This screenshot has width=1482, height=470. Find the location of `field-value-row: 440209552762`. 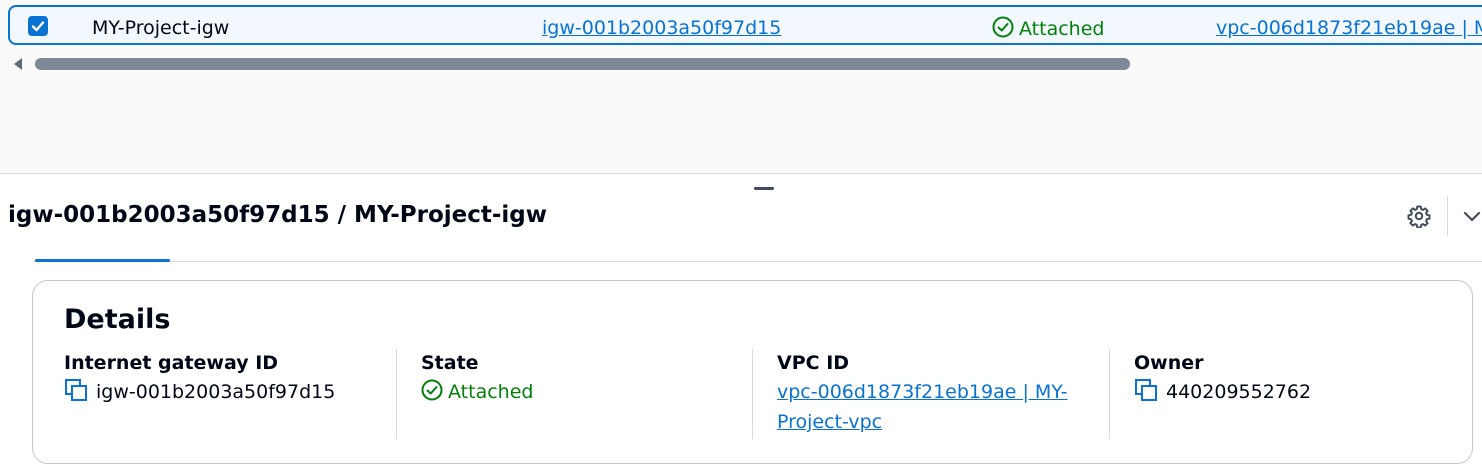

field-value-row: 440209552762 is located at coordinates (1222, 392).